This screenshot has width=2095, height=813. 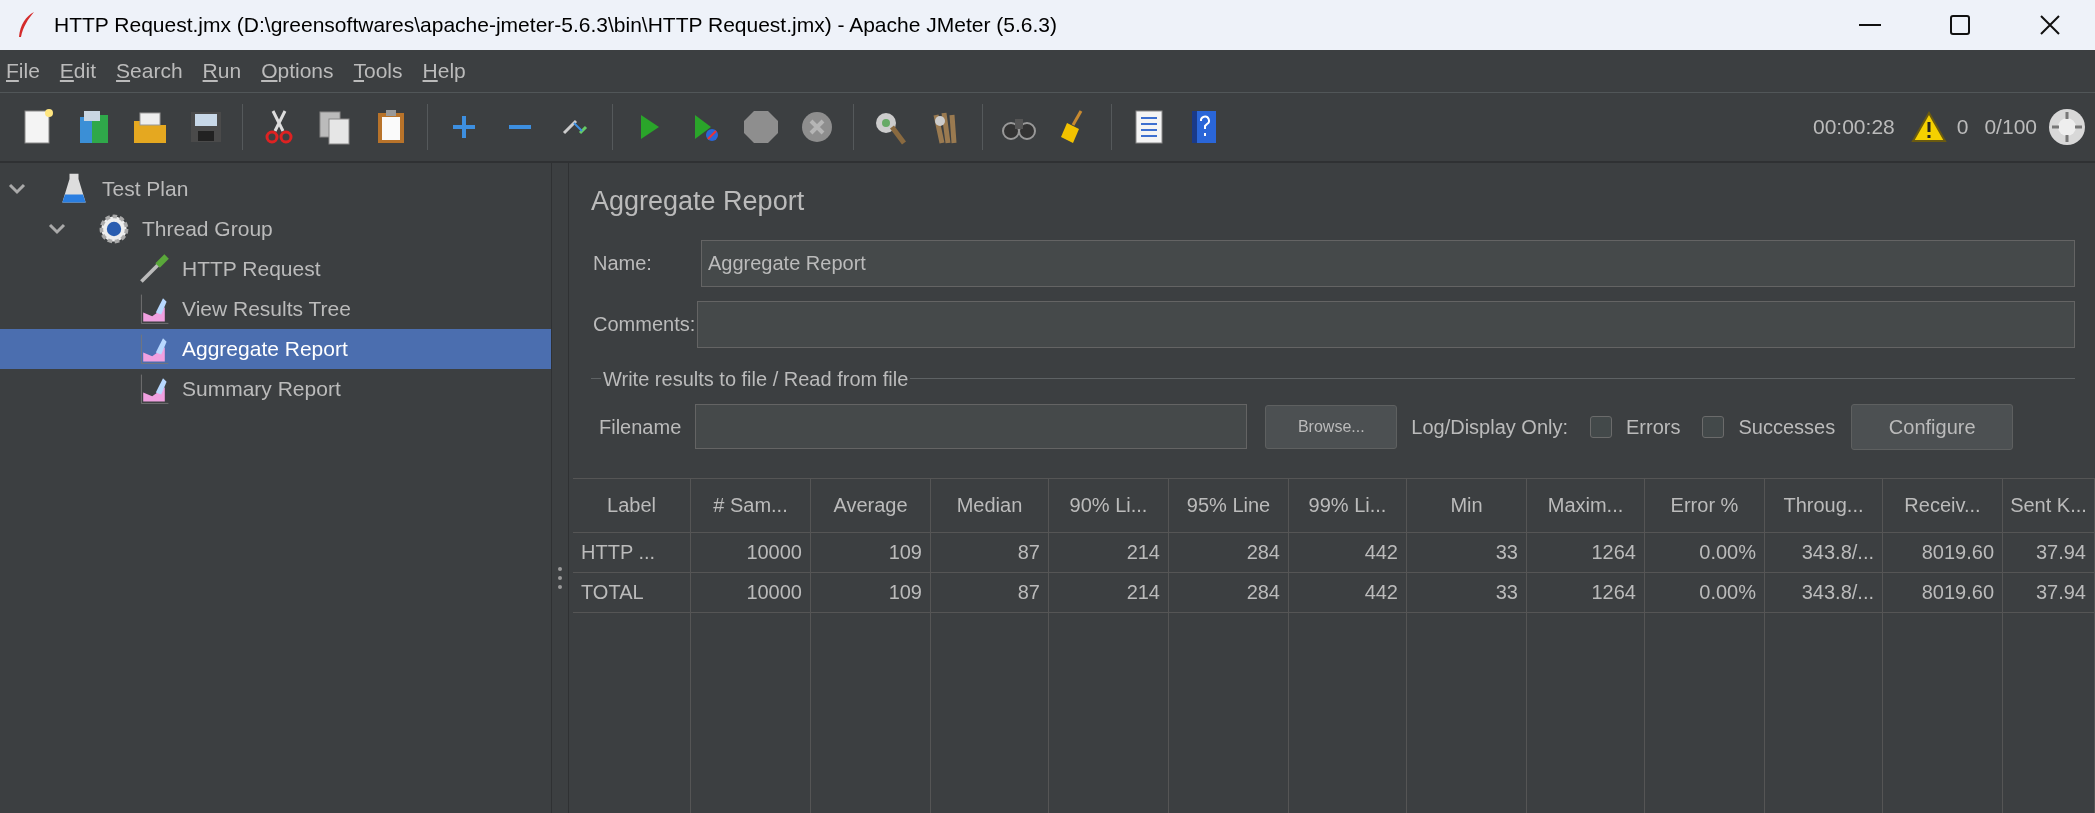 I want to click on tree-item: HTTP Request, so click(x=275, y=269).